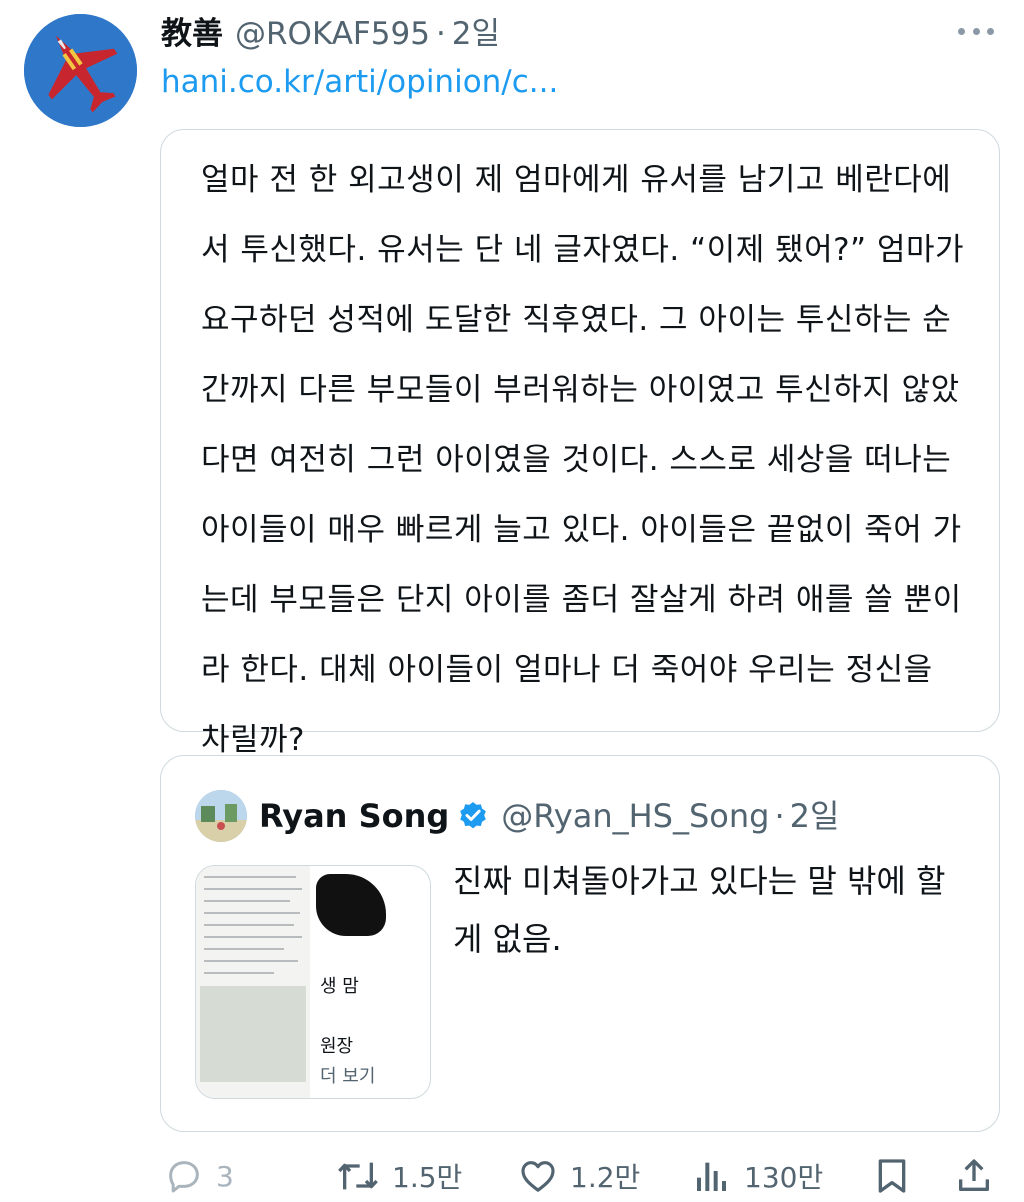 The width and height of the screenshot is (1024, 1202). Describe the element at coordinates (538, 1176) in the screenshot. I see `heart-icon` at that location.